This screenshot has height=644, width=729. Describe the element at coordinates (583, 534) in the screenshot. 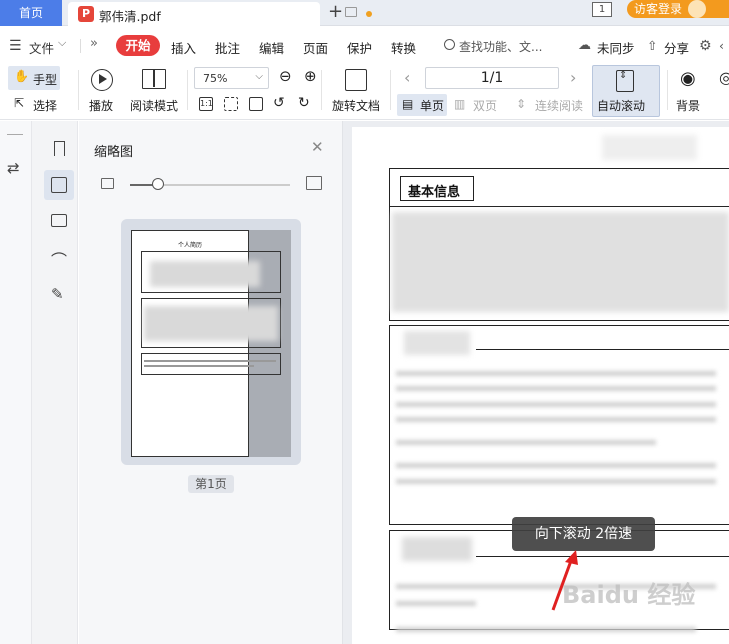

I see `scroll-speed-tooltip: 向下滚动 2倍速` at that location.